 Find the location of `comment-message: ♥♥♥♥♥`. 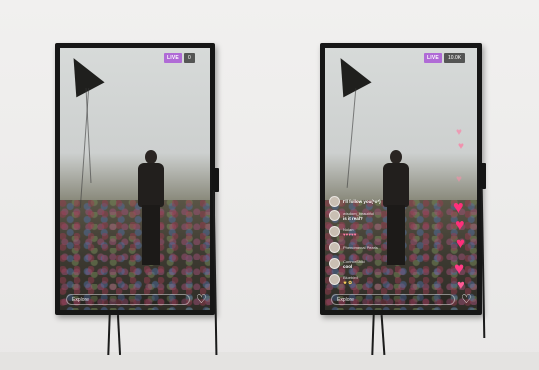

comment-message: ♥♥♥♥♥ is located at coordinates (350, 234).